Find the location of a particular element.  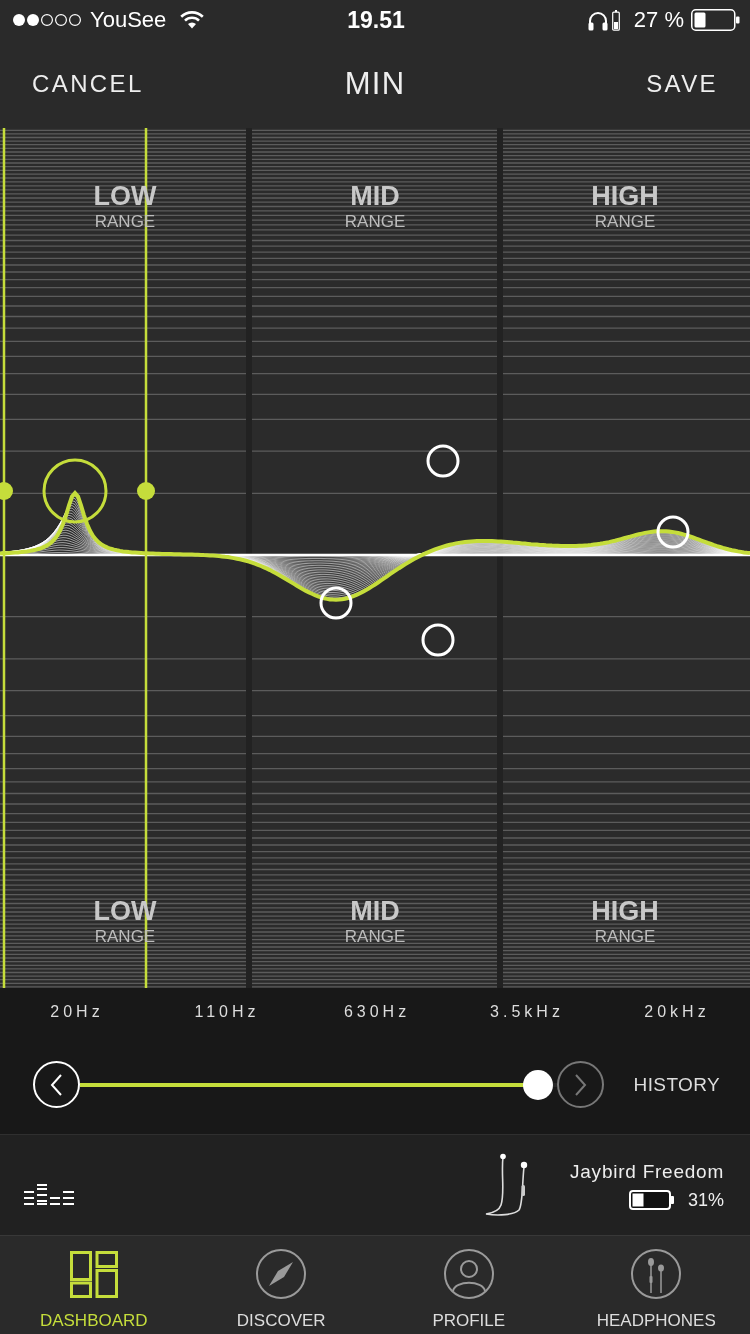

profile-icon is located at coordinates (468, 1274).